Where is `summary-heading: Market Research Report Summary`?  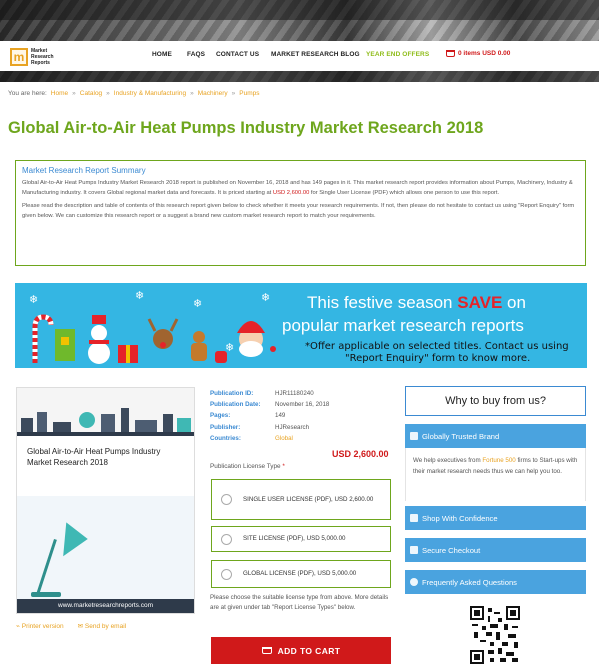
summary-heading: Market Research Report Summary is located at coordinates (84, 170).